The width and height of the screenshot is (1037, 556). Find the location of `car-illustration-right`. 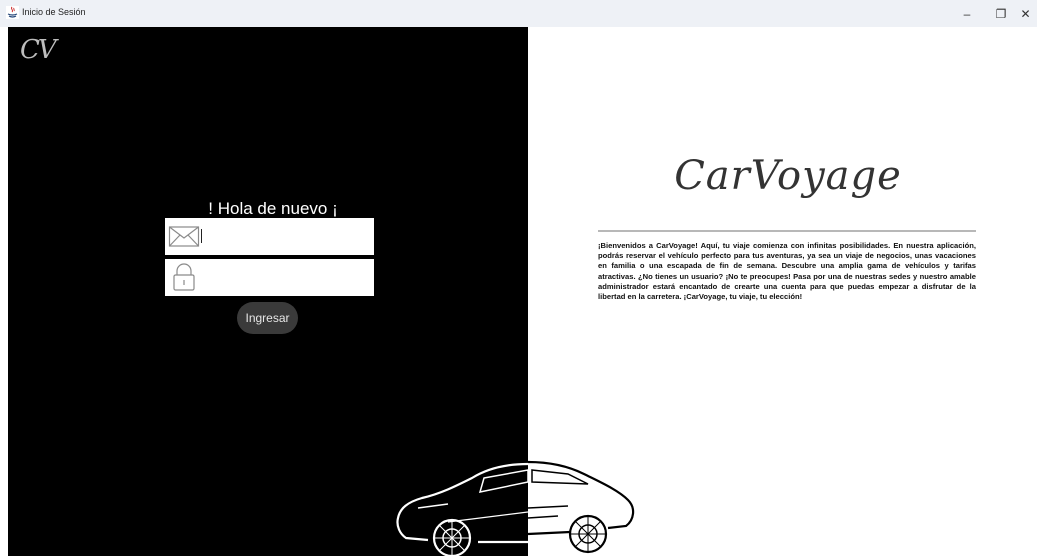

car-illustration-right is located at coordinates (581, 507).